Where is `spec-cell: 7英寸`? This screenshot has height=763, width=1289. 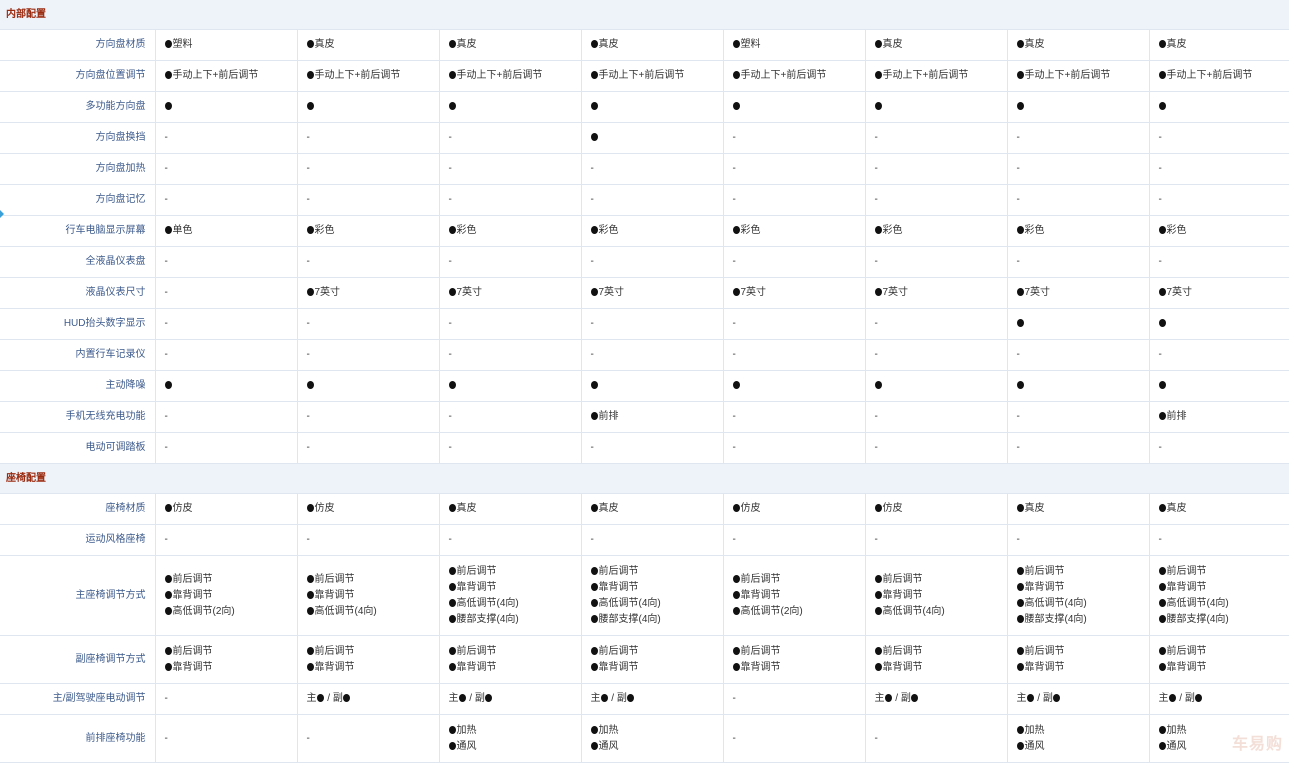
spec-cell: 7英寸 is located at coordinates (1078, 293).